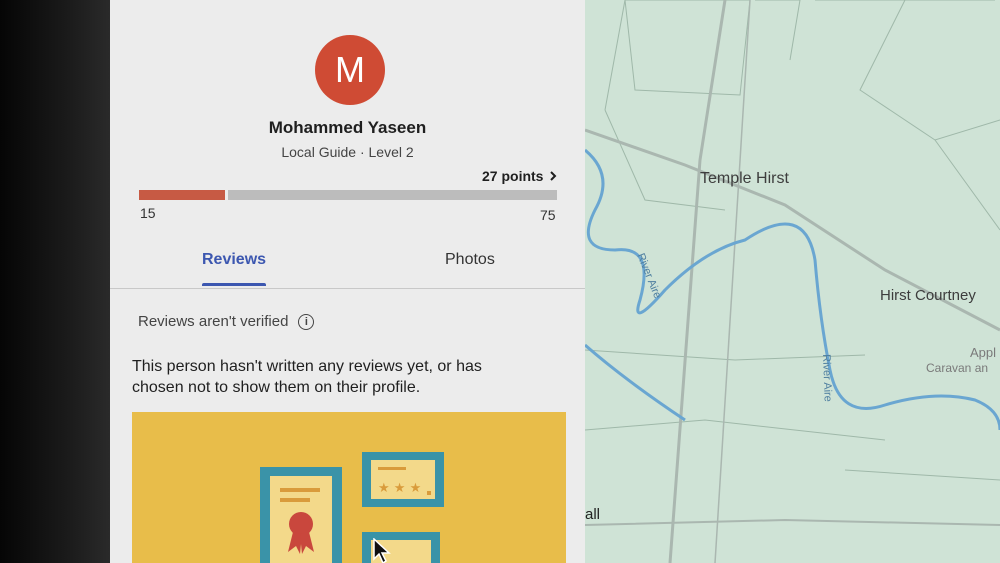 Image resolution: width=1000 pixels, height=563 pixels. Describe the element at coordinates (148, 213) in the screenshot. I see `progress-min-label: 15` at that location.